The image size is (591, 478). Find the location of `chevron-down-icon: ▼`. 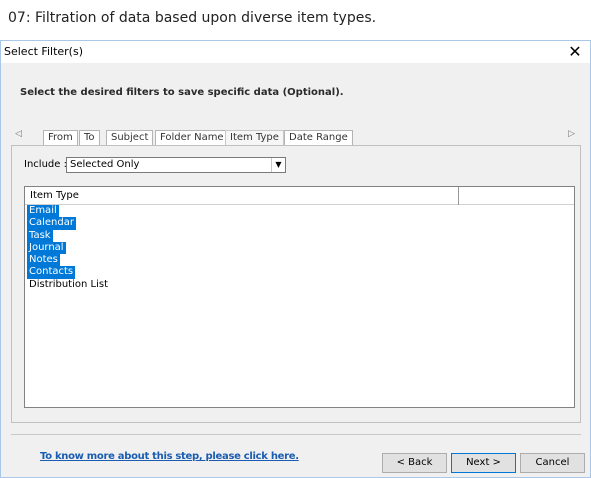

chevron-down-icon: ▼ is located at coordinates (278, 165).